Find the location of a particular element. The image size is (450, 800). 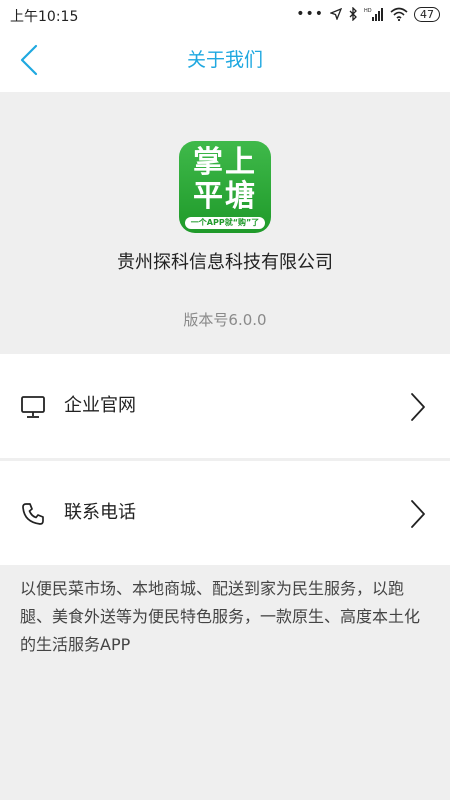

phone-row: 联系电话 is located at coordinates (225, 513).